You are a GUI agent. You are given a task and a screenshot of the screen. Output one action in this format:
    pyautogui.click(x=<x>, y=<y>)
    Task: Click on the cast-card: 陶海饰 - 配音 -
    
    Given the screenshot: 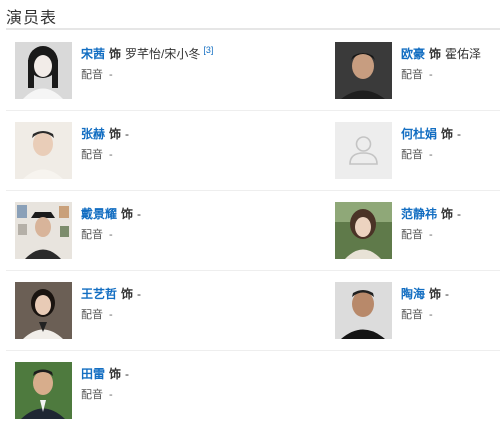 What is the action you would take?
    pyautogui.click(x=415, y=312)
    